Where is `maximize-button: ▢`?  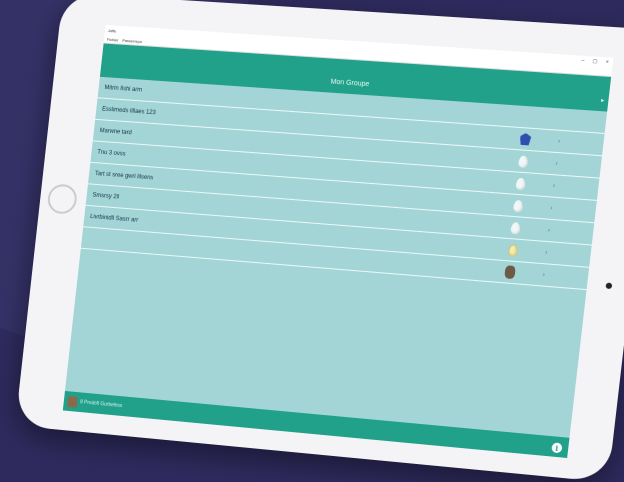 maximize-button: ▢ is located at coordinates (595, 61).